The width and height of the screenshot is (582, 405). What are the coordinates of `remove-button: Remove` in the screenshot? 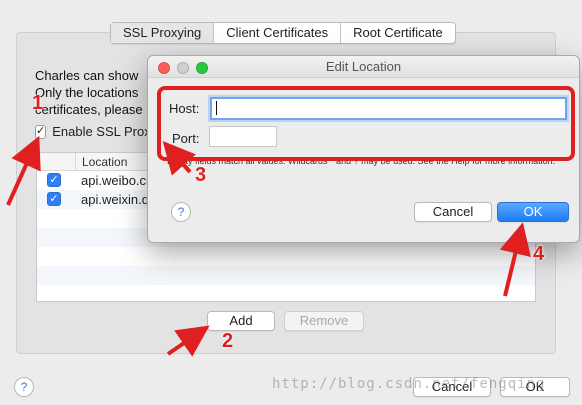 It's located at (324, 321).